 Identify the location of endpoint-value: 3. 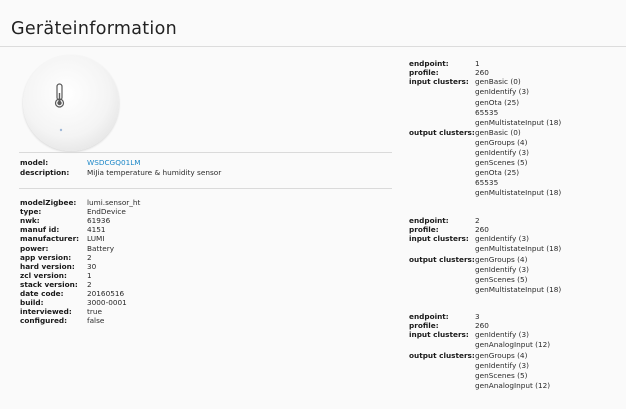
(477, 316).